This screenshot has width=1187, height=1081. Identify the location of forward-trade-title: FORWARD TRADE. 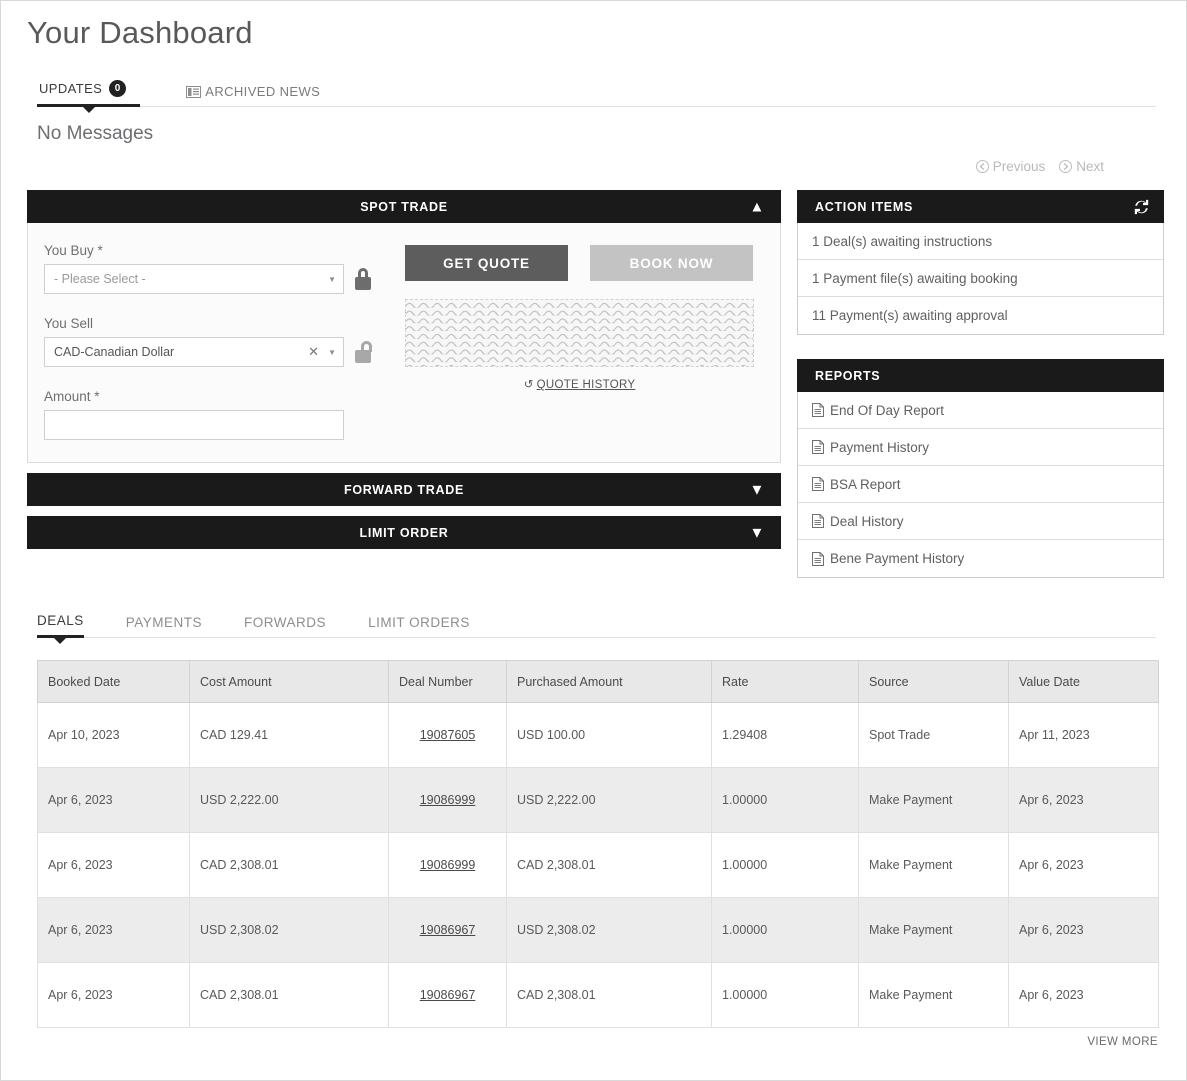
(404, 489).